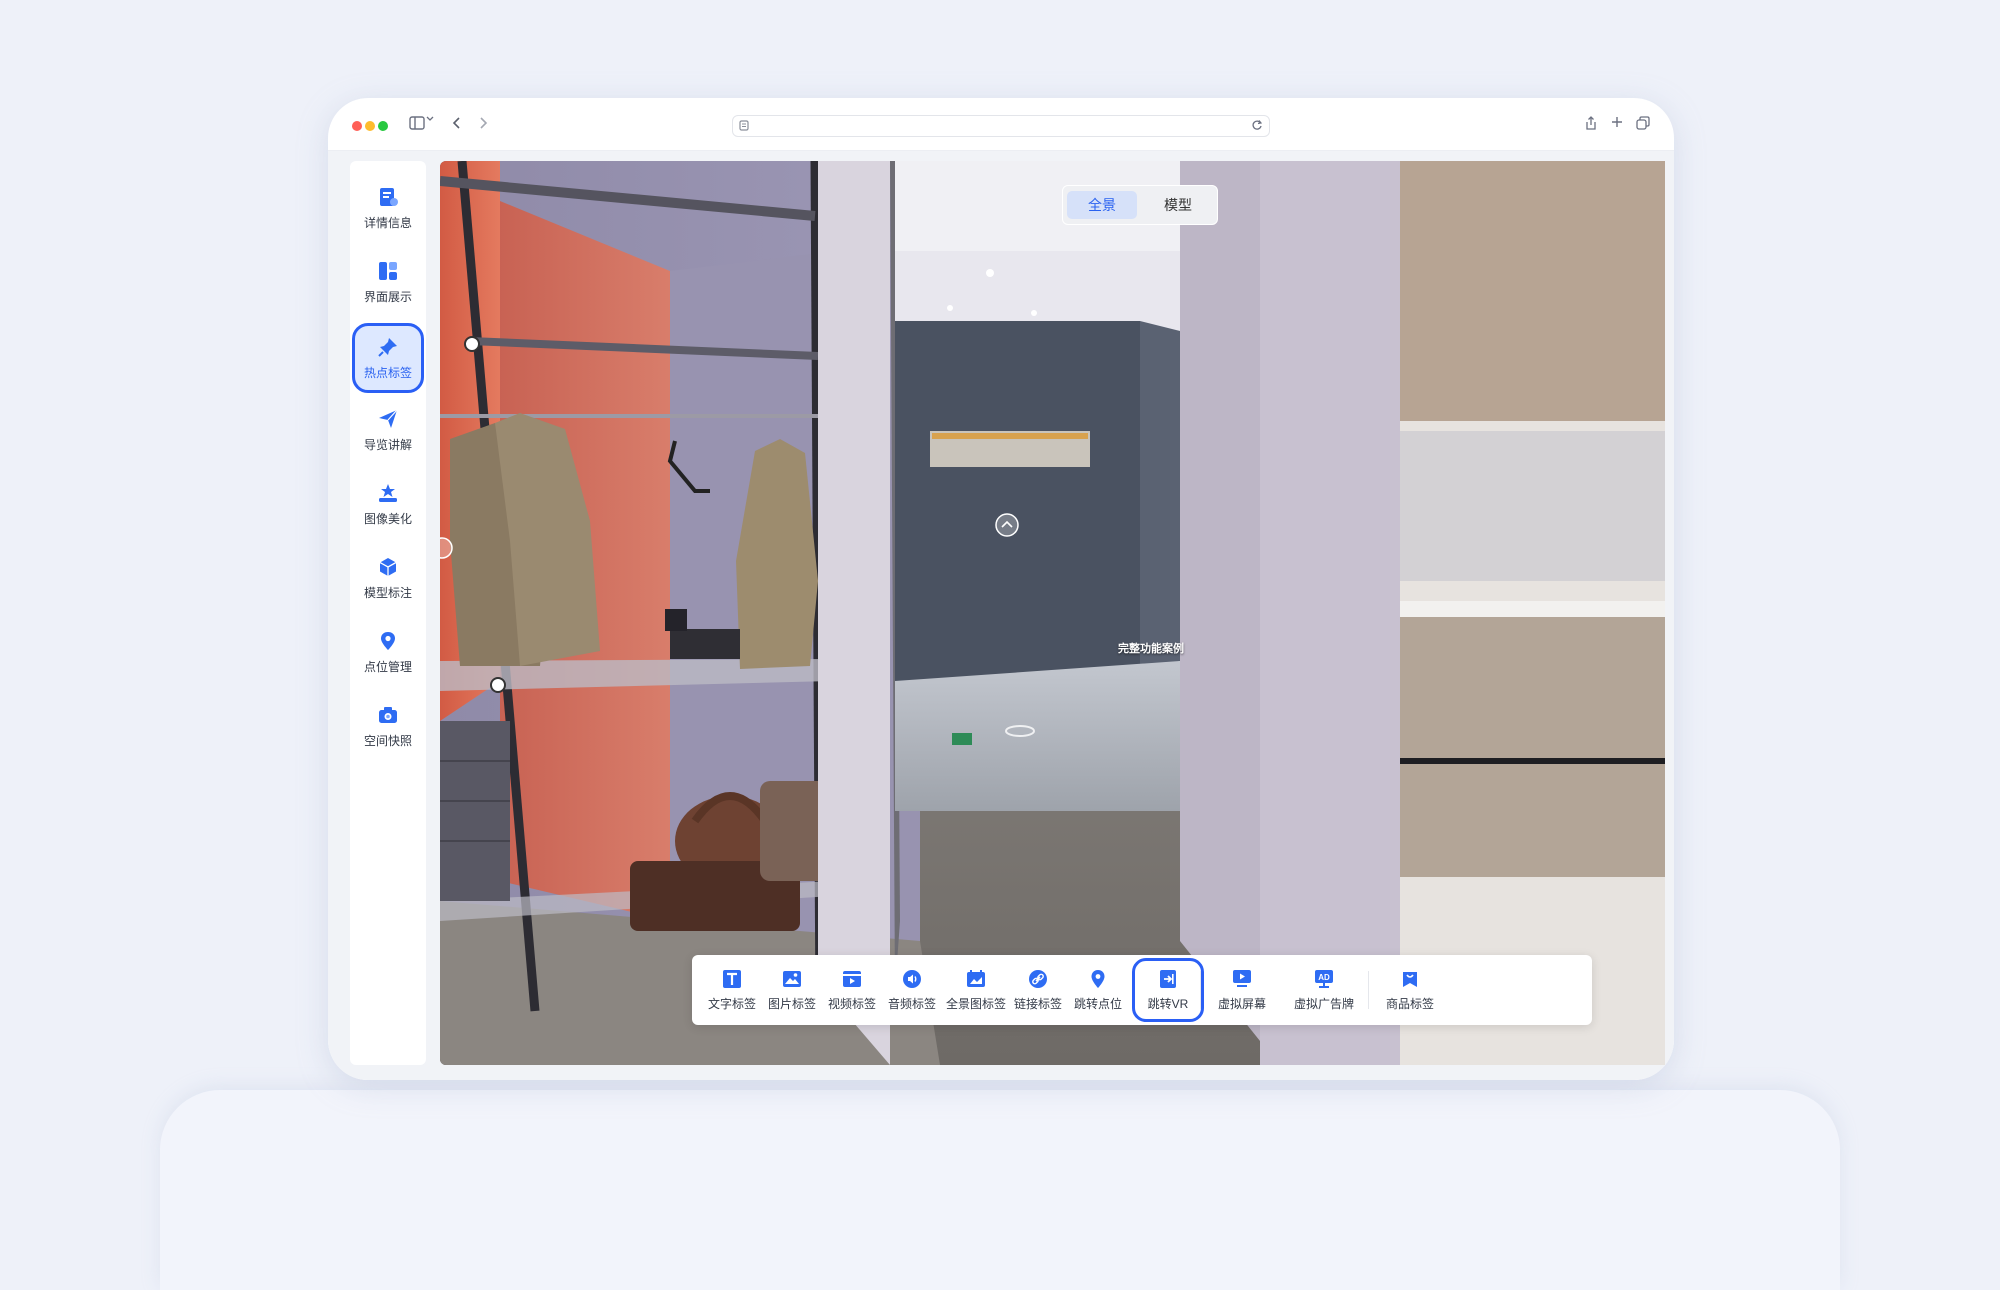 This screenshot has height=1290, width=2000. I want to click on audio-icon, so click(912, 978).